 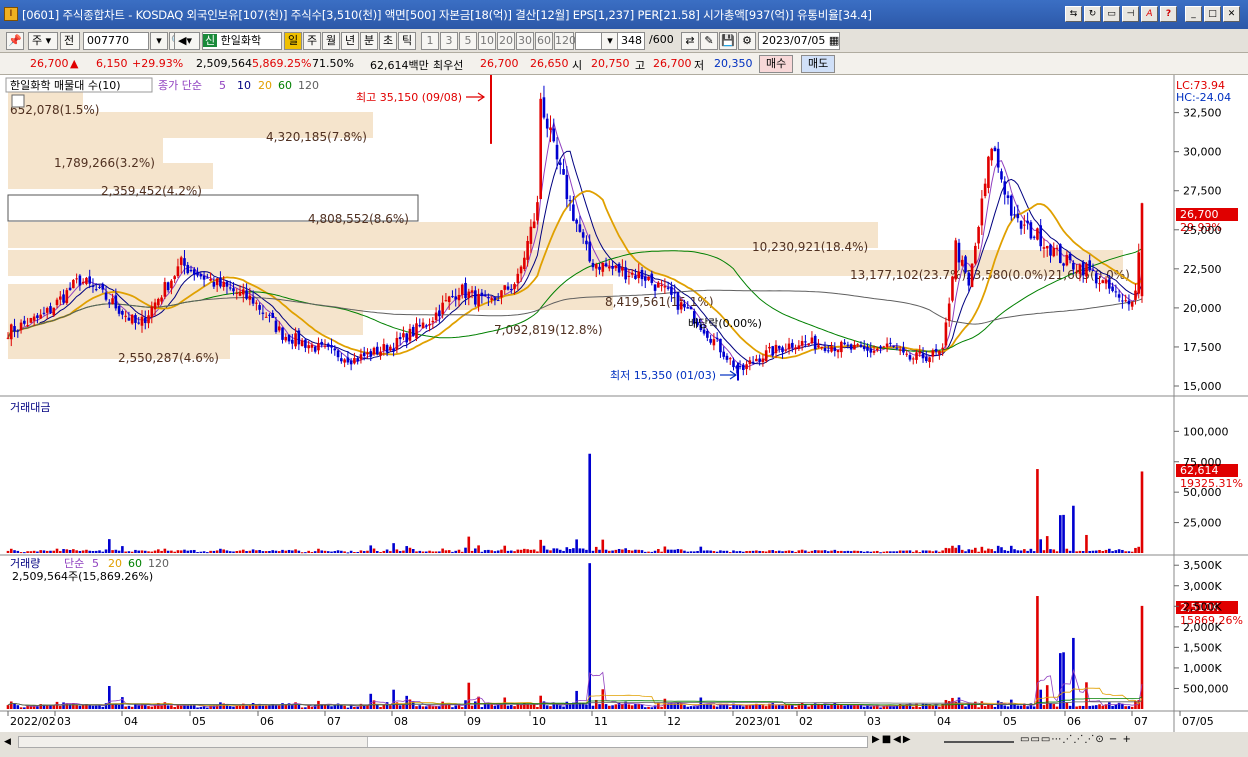 I want to click on save-icon: 💾, so click(x=728, y=41).